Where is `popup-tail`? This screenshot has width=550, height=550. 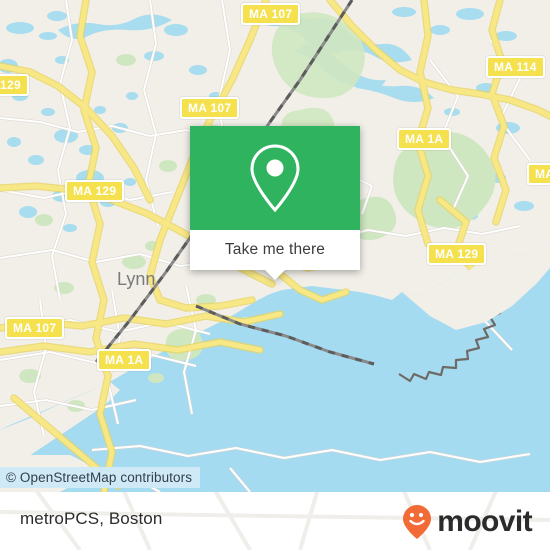 popup-tail is located at coordinates (275, 274).